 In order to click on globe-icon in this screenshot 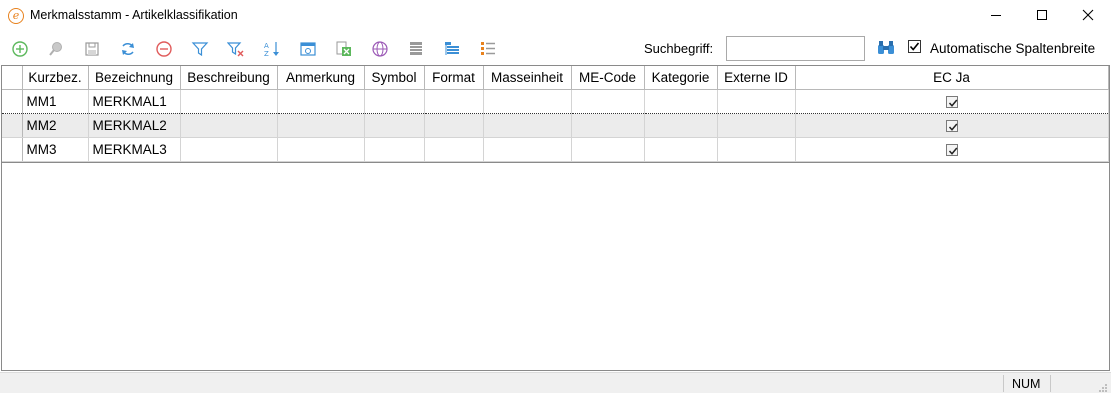, I will do `click(380, 49)`.